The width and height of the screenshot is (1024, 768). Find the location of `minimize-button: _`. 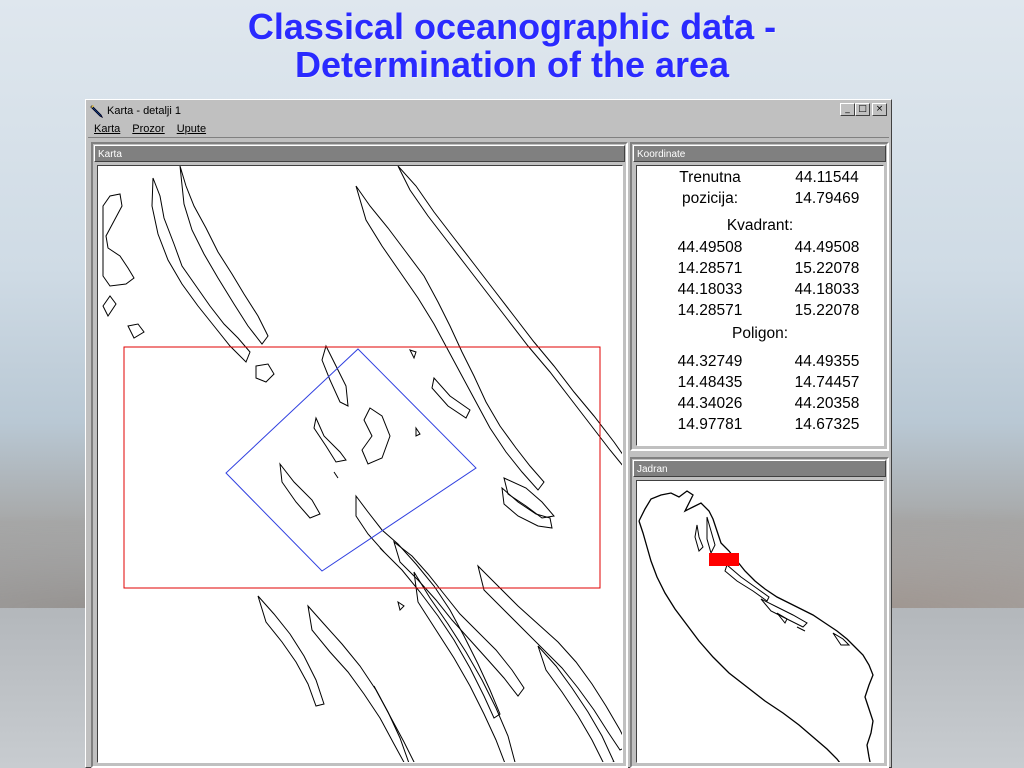

minimize-button: _ is located at coordinates (847, 109).